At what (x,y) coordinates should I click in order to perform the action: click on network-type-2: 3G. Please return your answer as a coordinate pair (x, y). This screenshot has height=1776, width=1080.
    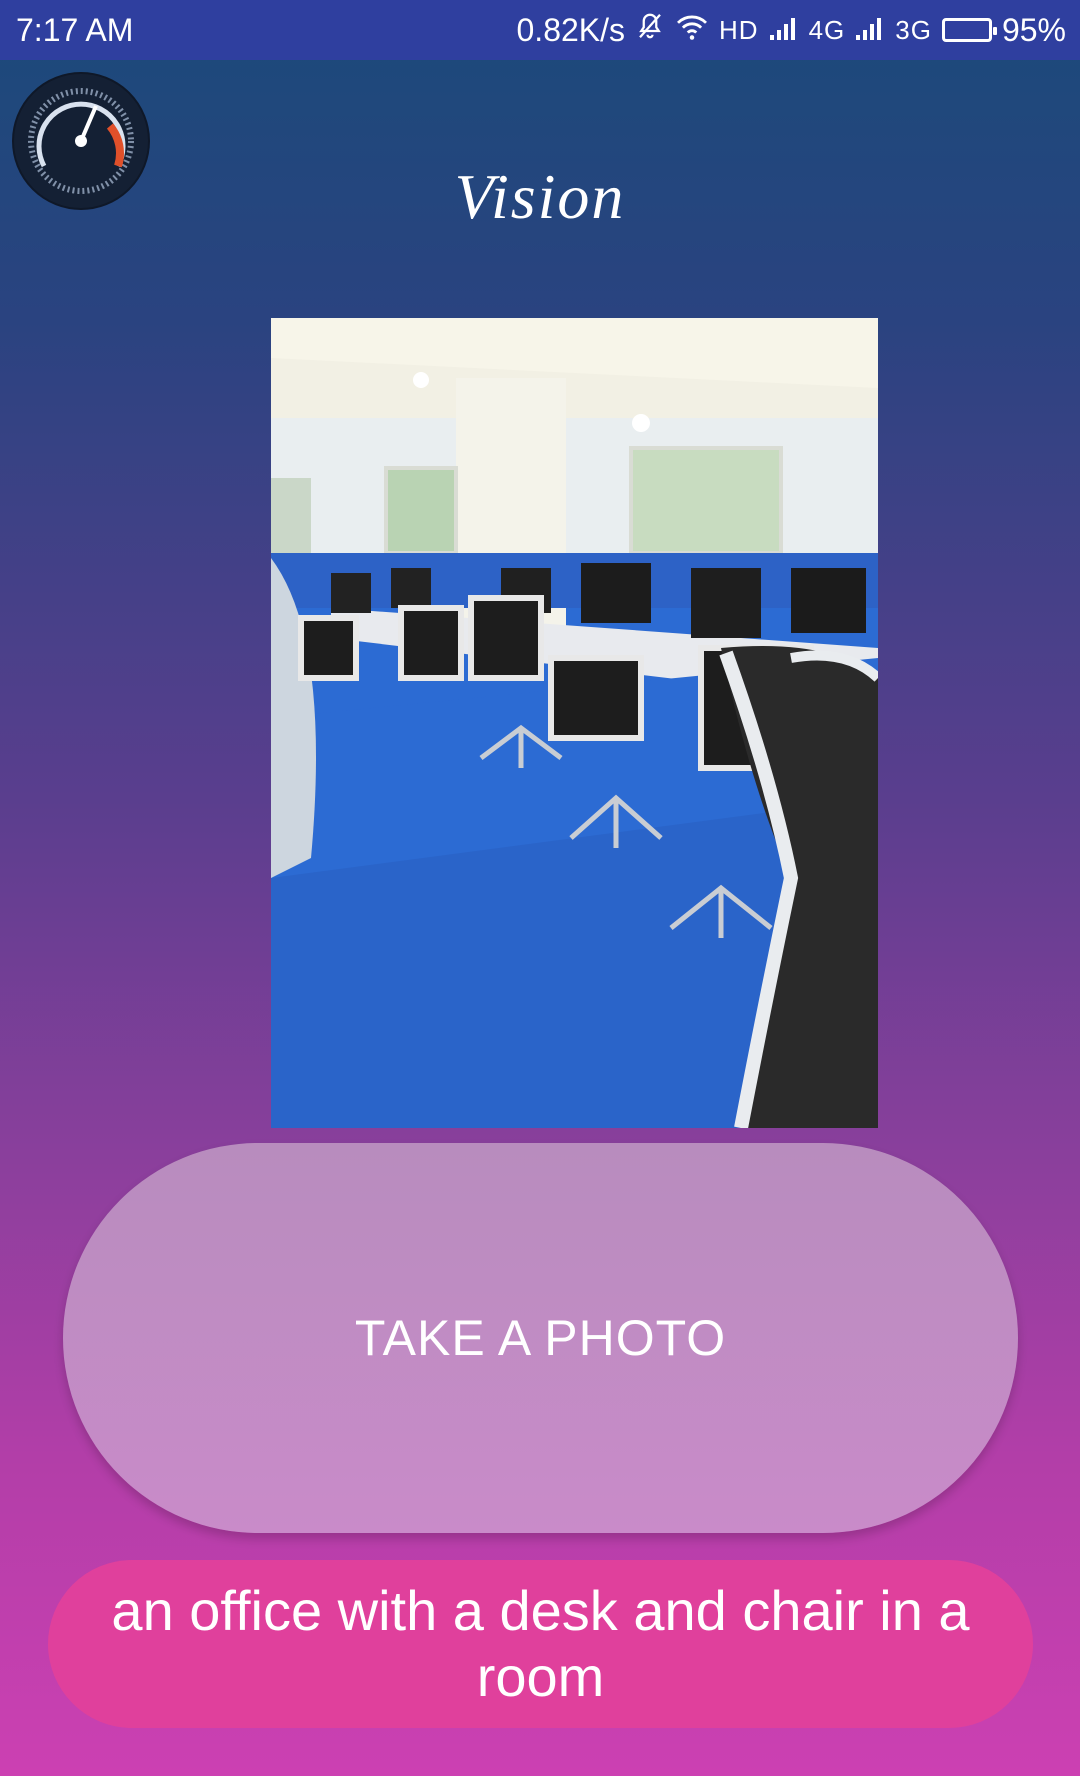
    Looking at the image, I should click on (913, 29).